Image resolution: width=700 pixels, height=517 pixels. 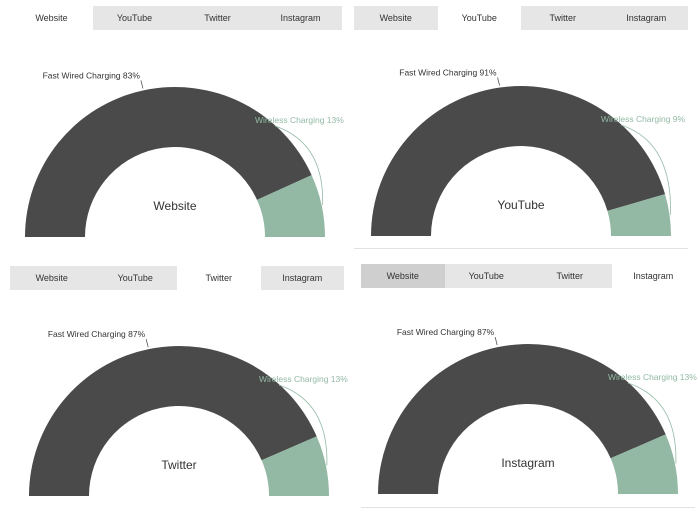 I want to click on data-label-wireless-charging: Wireless Charging 9%, so click(x=643, y=119).